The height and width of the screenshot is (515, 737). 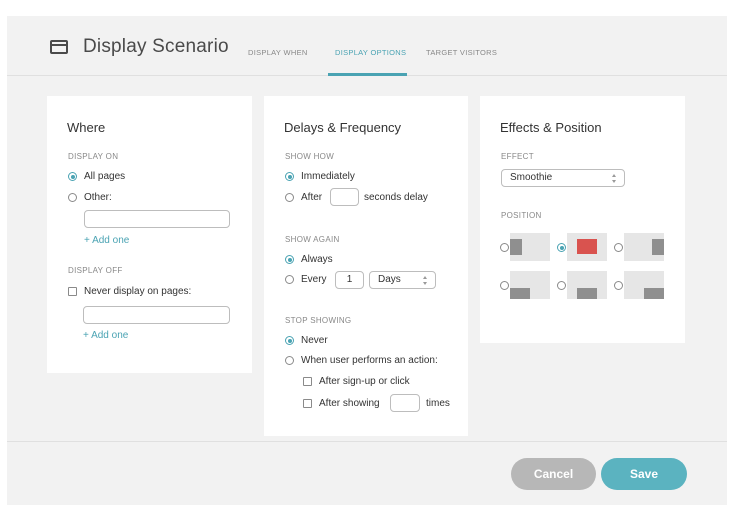 I want to click on times-input, so click(x=405, y=403).